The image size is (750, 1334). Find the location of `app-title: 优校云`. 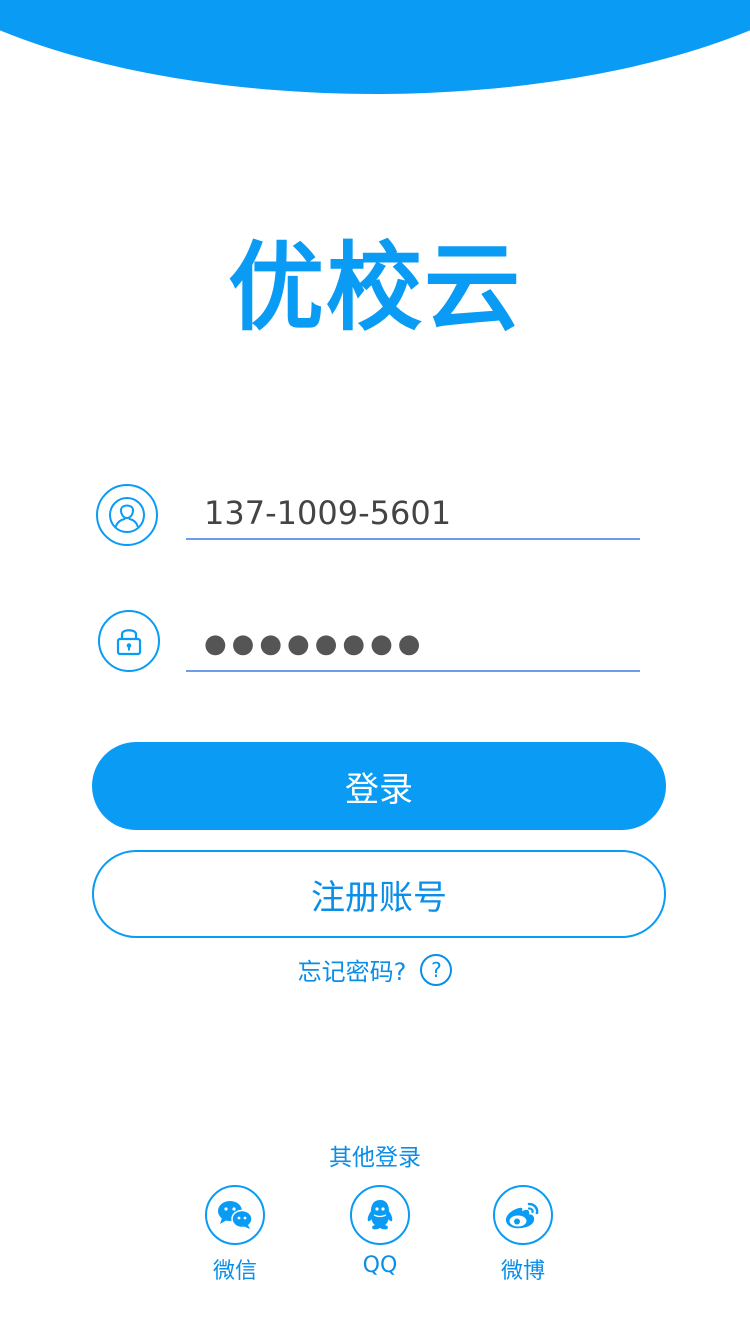

app-title: 优校云 is located at coordinates (375, 288).